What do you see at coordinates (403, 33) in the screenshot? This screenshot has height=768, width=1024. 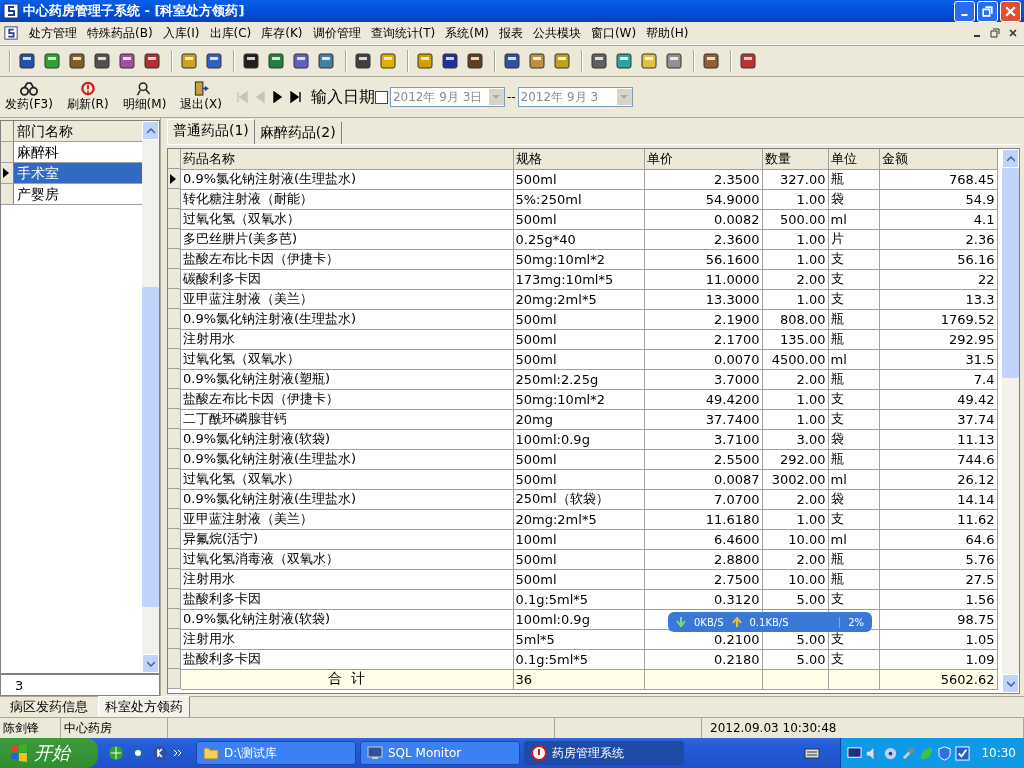 I see `menu-item: 查询统计(T)` at bounding box center [403, 33].